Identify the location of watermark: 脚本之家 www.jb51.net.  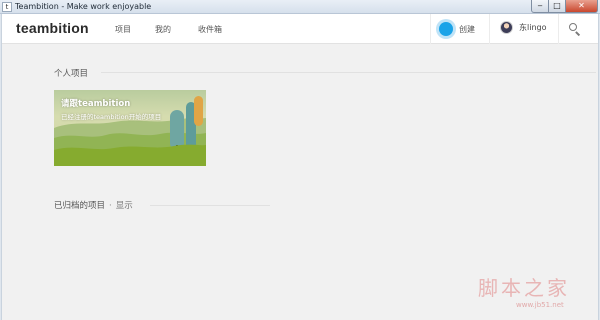
(538, 292).